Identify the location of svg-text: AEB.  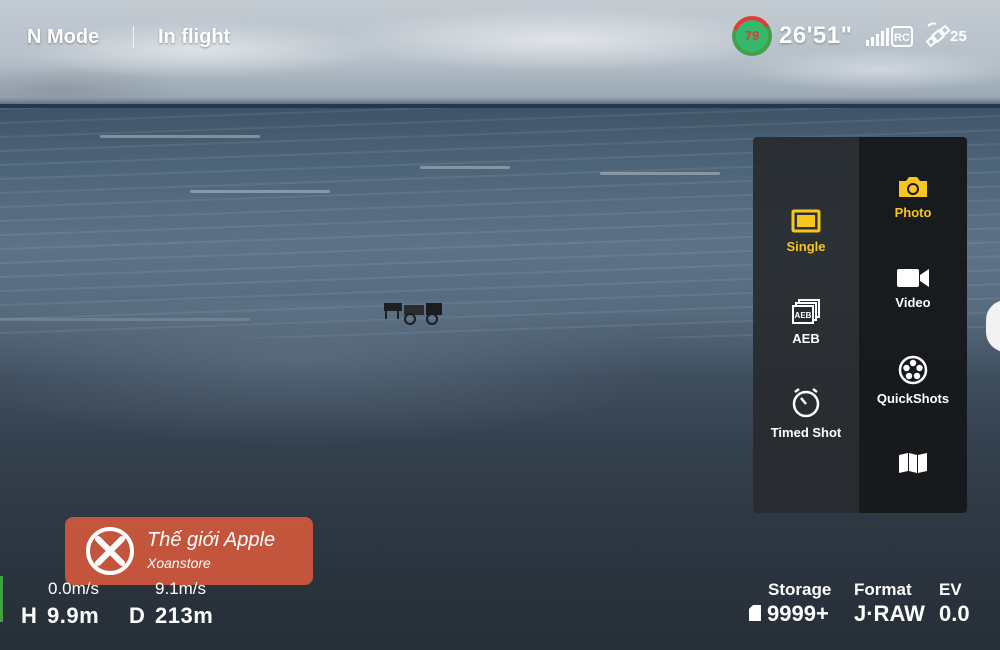
(803, 315).